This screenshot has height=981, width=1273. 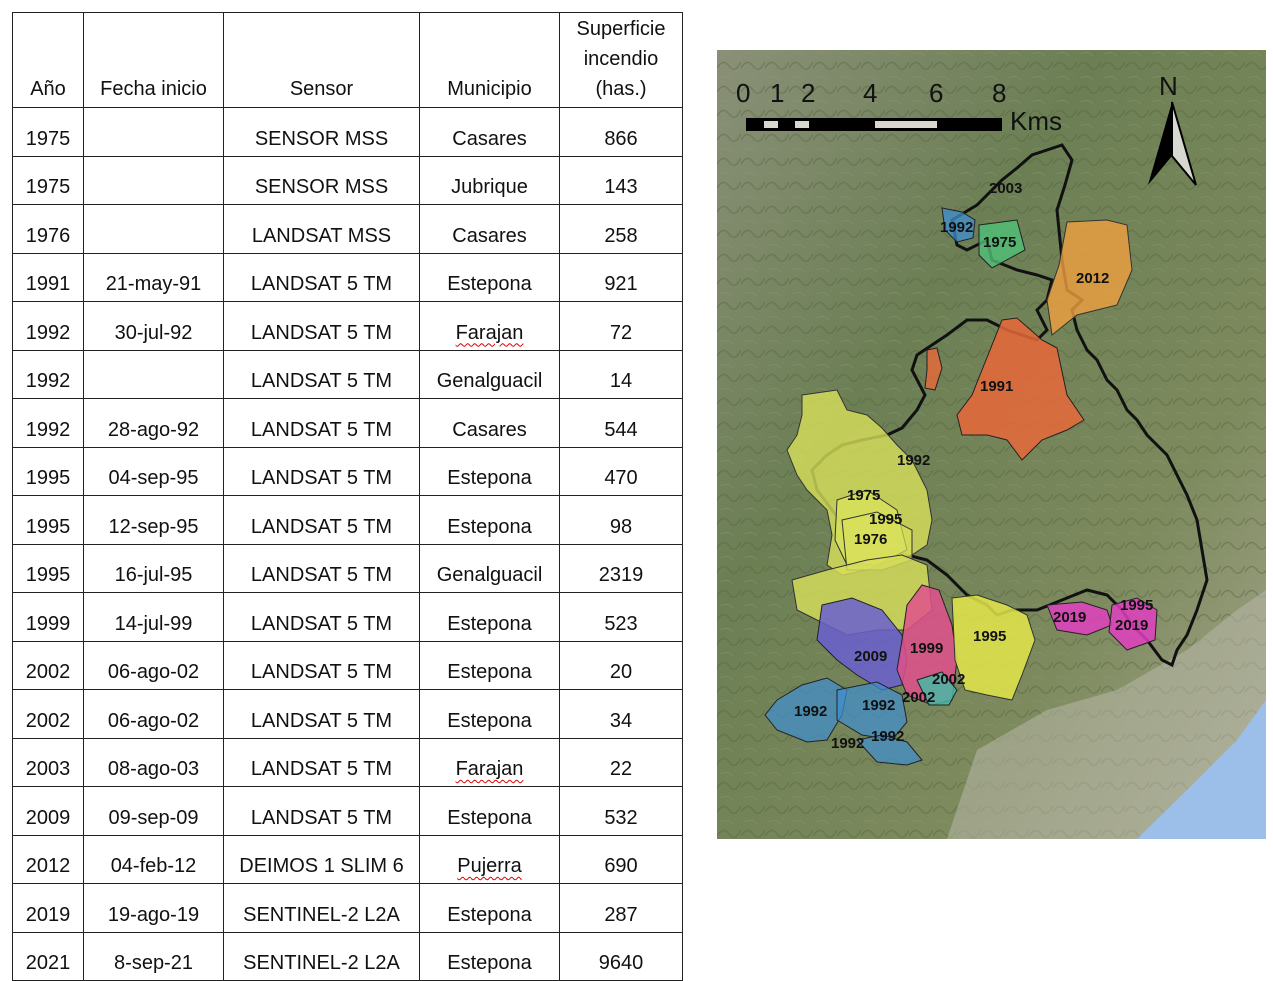 What do you see at coordinates (621, 478) in the screenshot?
I see `cell-area-text: 470` at bounding box center [621, 478].